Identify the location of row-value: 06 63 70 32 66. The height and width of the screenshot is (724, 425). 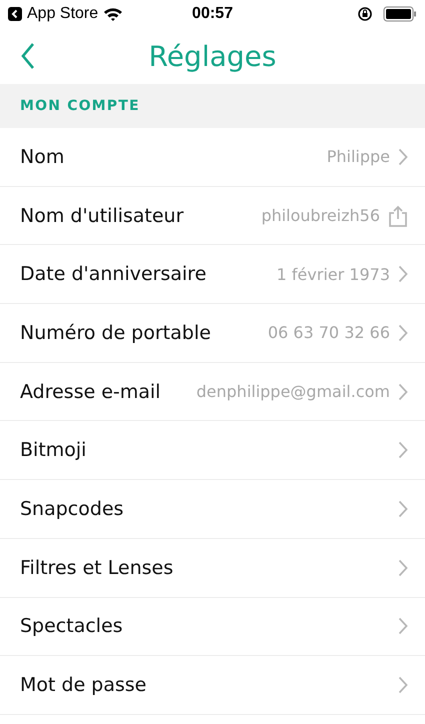
(329, 332).